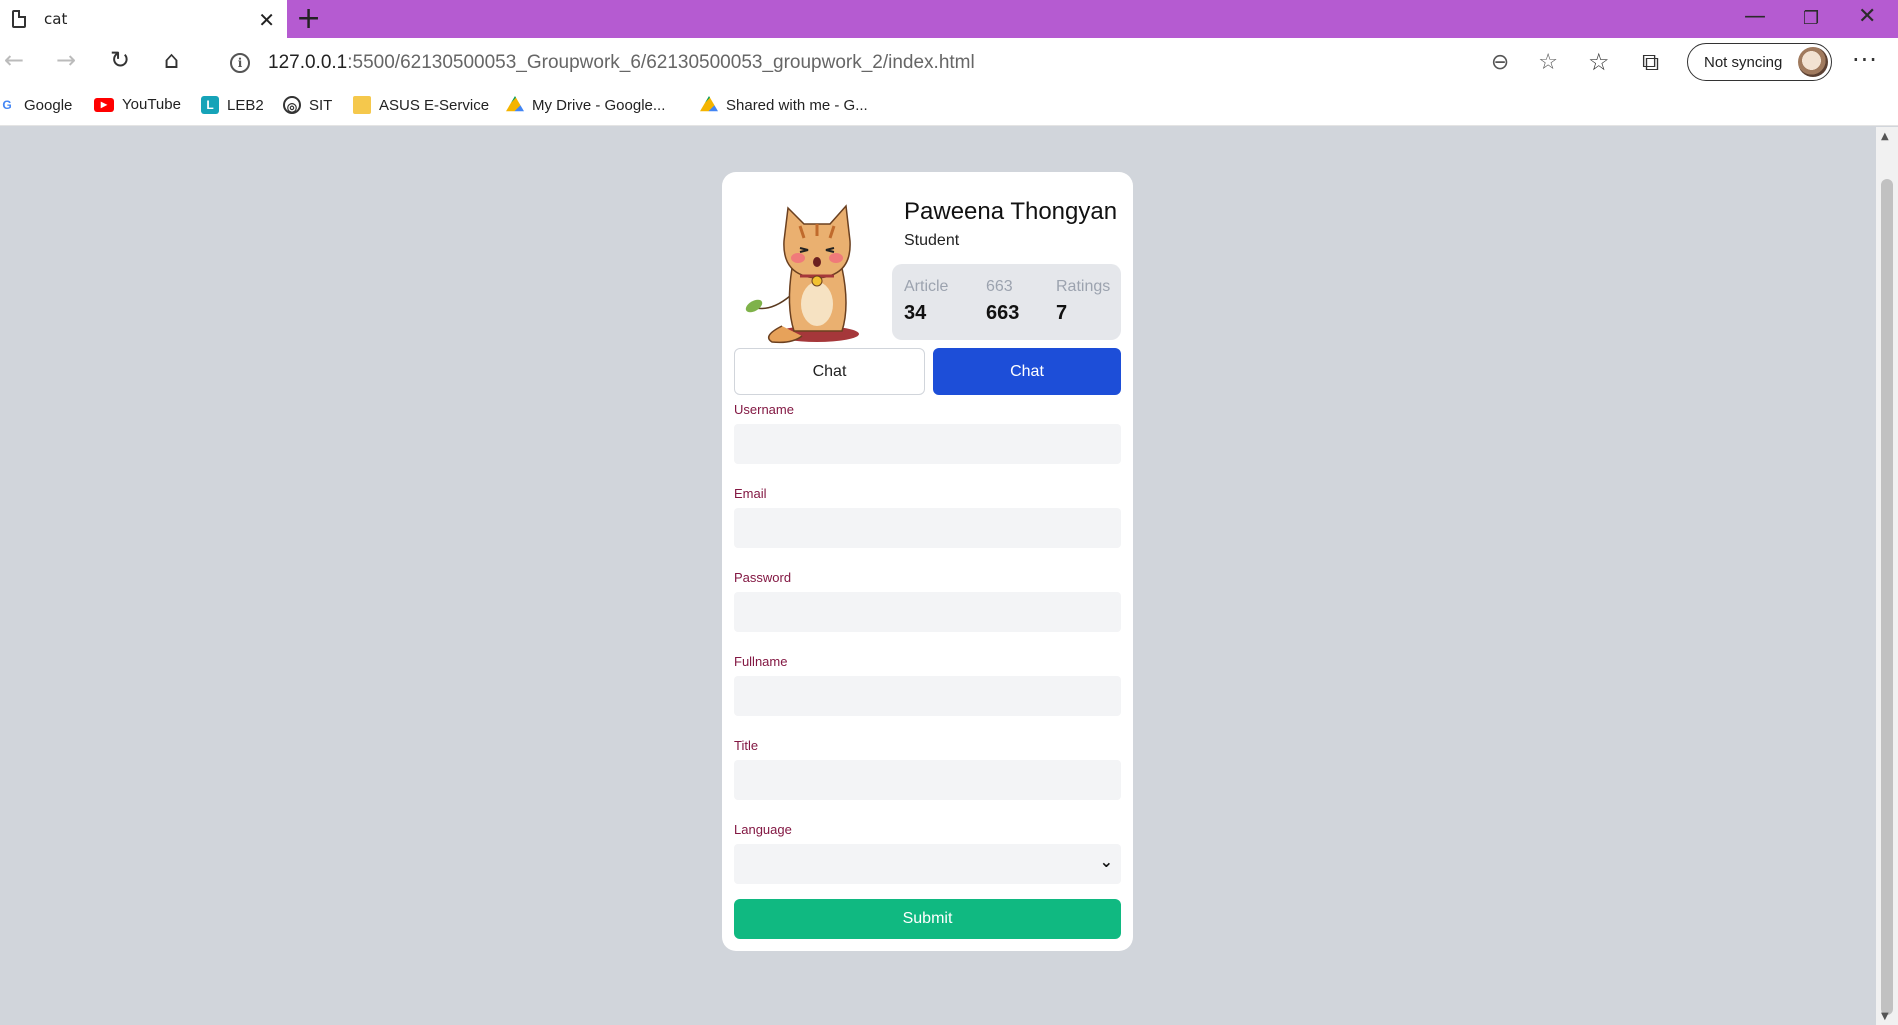 Image resolution: width=1898 pixels, height=1025 pixels. I want to click on password-field, so click(927, 612).